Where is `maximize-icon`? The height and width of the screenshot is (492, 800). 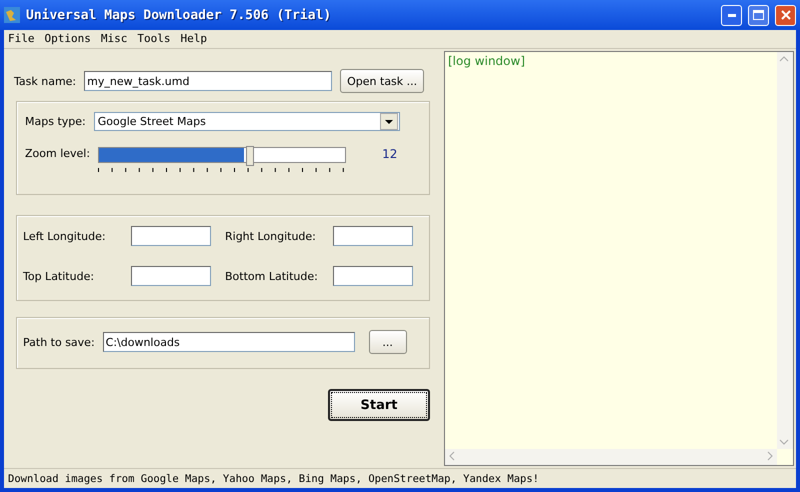 maximize-icon is located at coordinates (758, 15).